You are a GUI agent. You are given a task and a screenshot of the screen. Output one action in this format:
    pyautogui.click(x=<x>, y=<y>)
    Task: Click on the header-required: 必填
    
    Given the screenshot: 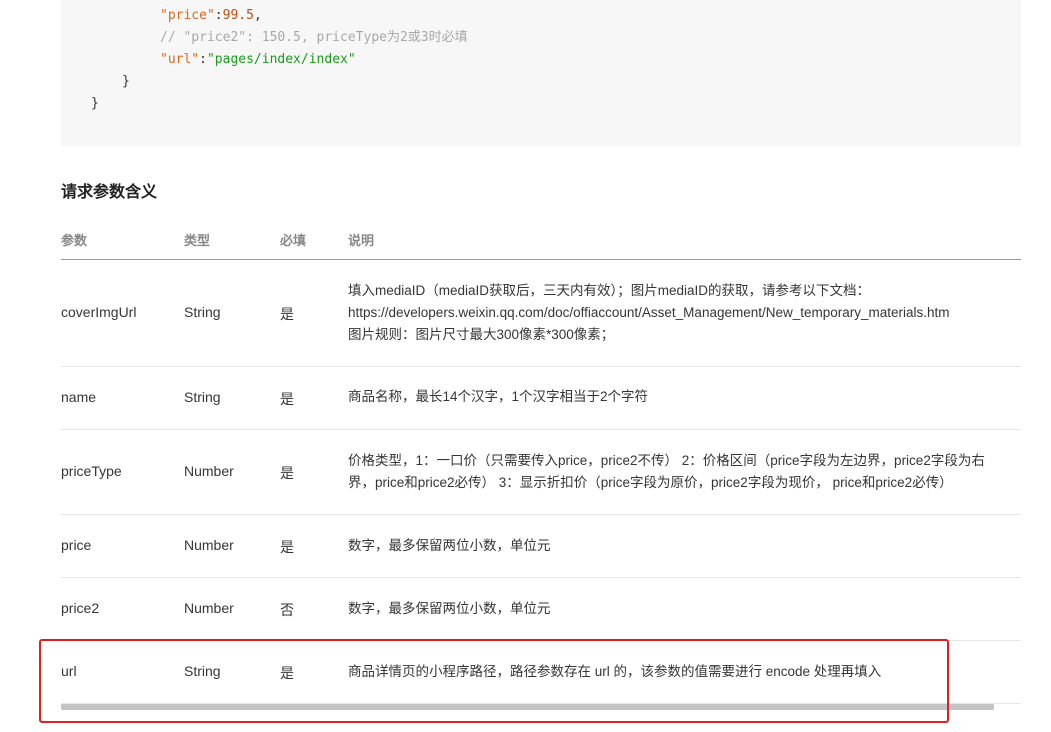 What is the action you would take?
    pyautogui.click(x=293, y=240)
    